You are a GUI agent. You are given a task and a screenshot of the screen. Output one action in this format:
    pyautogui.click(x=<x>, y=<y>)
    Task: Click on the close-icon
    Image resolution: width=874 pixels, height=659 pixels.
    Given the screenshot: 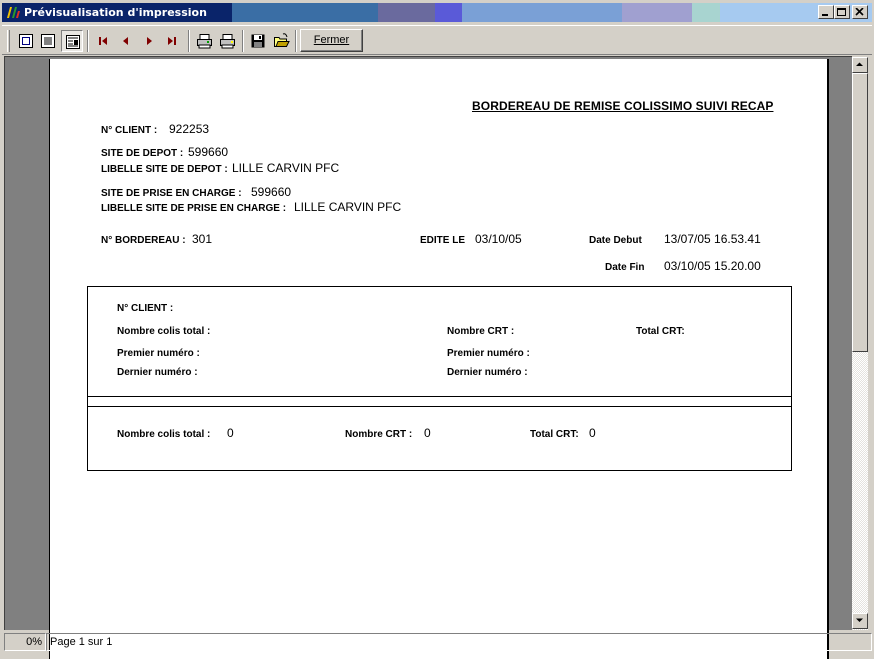 What is the action you would take?
    pyautogui.click(x=859, y=12)
    